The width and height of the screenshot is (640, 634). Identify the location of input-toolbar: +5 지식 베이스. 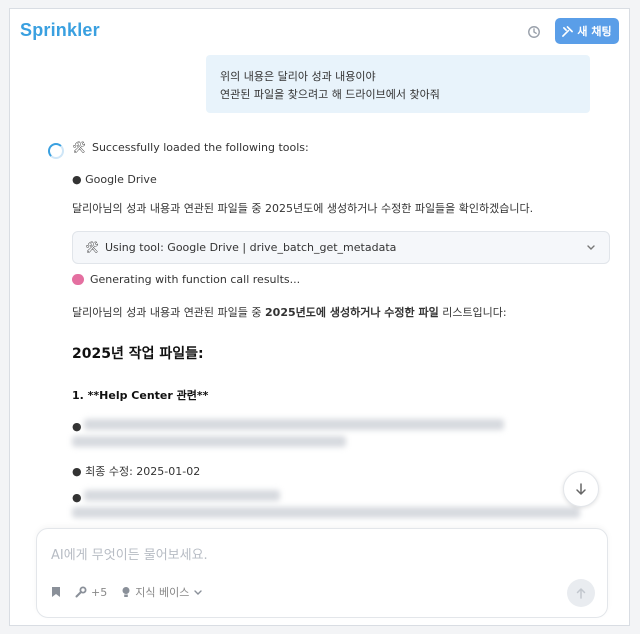
(127, 592).